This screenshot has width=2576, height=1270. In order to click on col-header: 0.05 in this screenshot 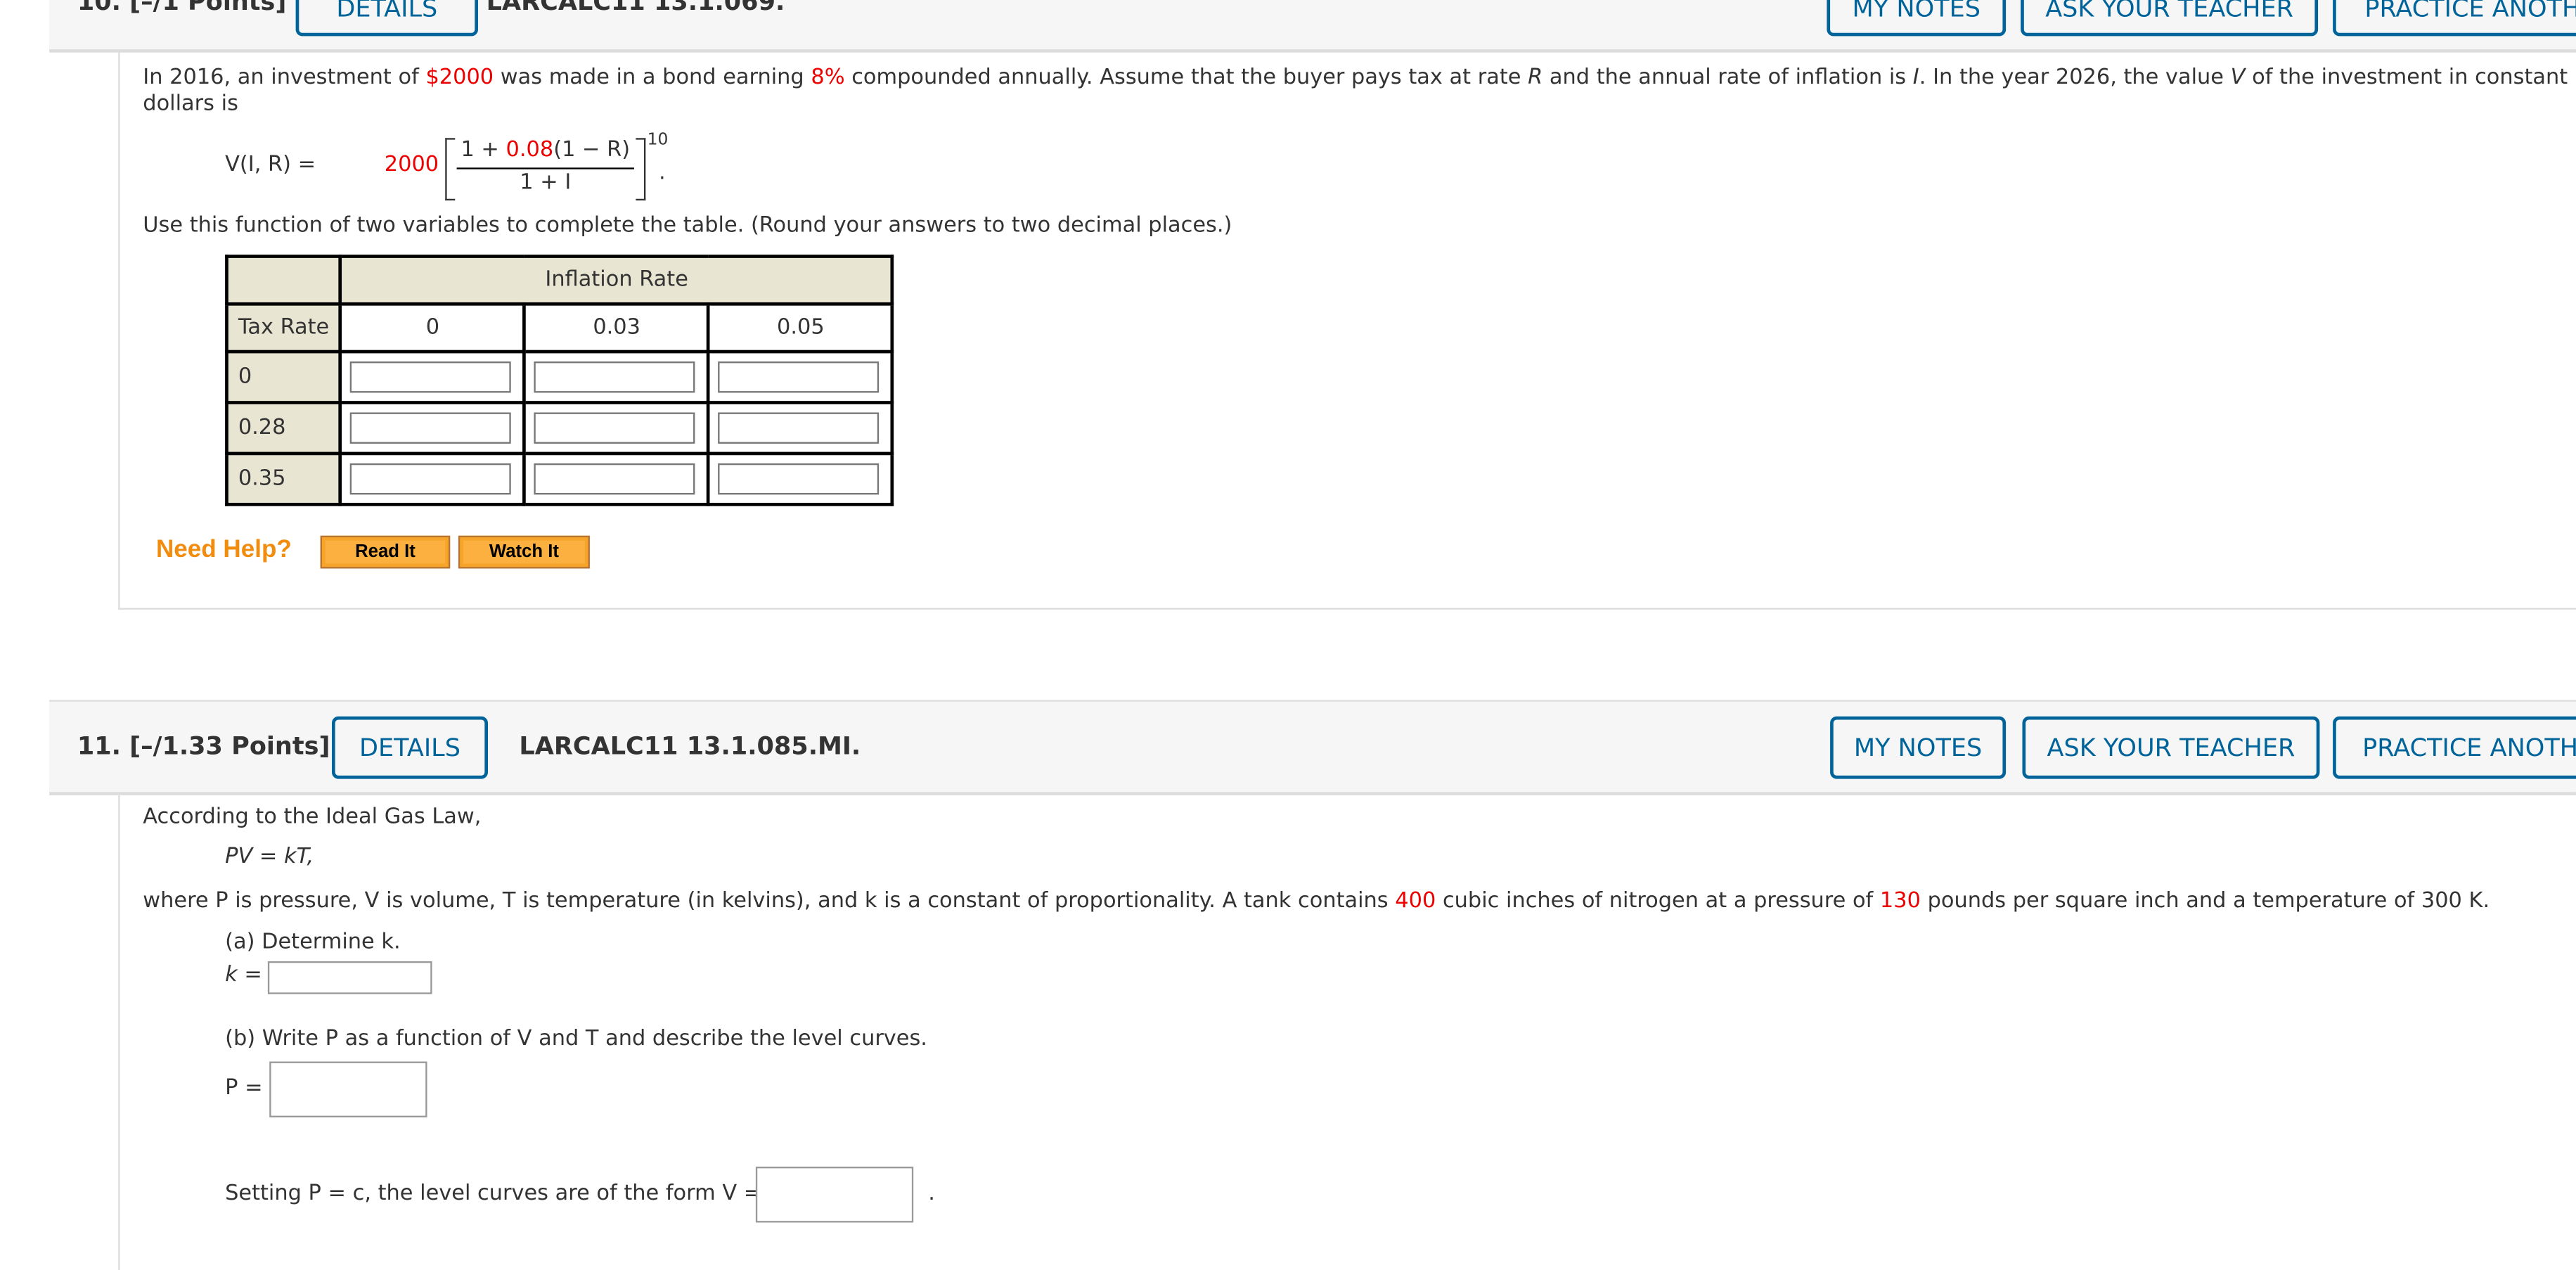, I will do `click(801, 328)`.